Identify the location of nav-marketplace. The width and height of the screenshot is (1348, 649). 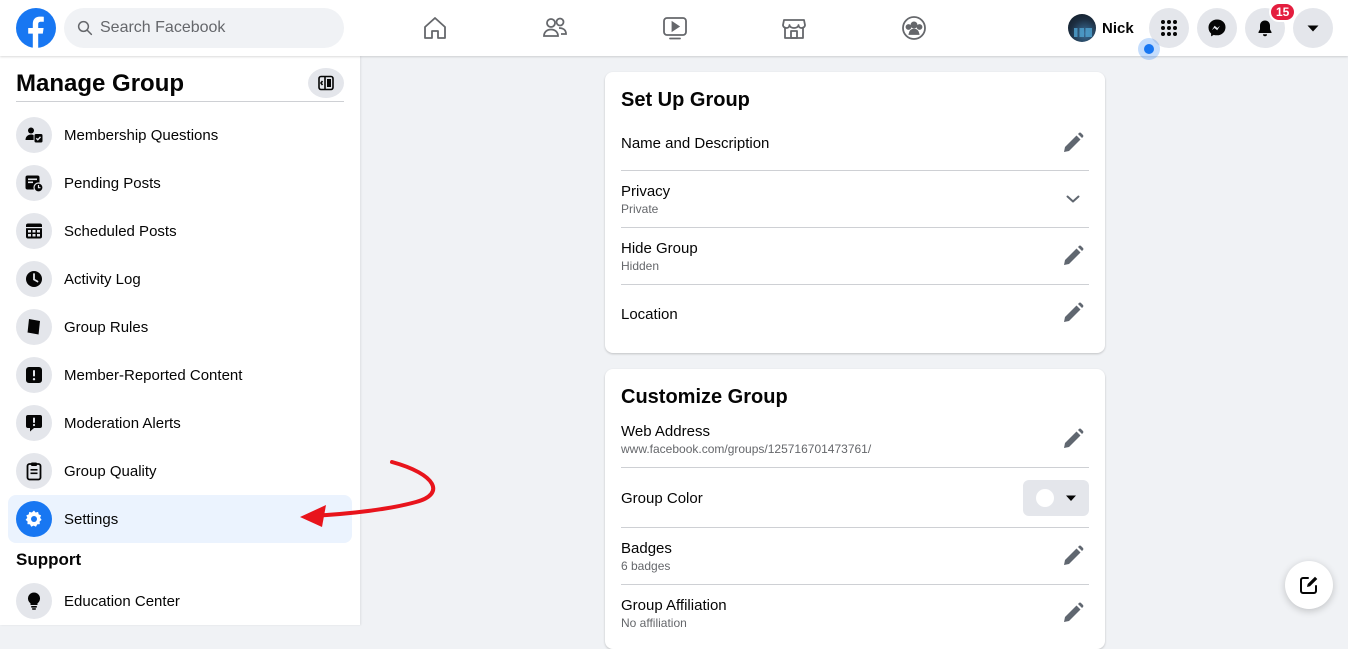
(794, 28).